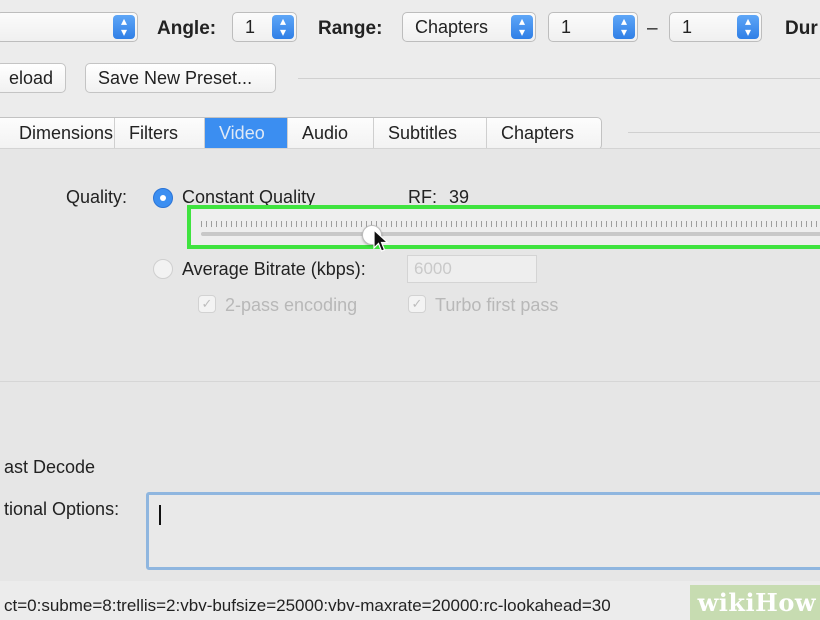  Describe the element at coordinates (510, 234) in the screenshot. I see `quality-slider` at that location.